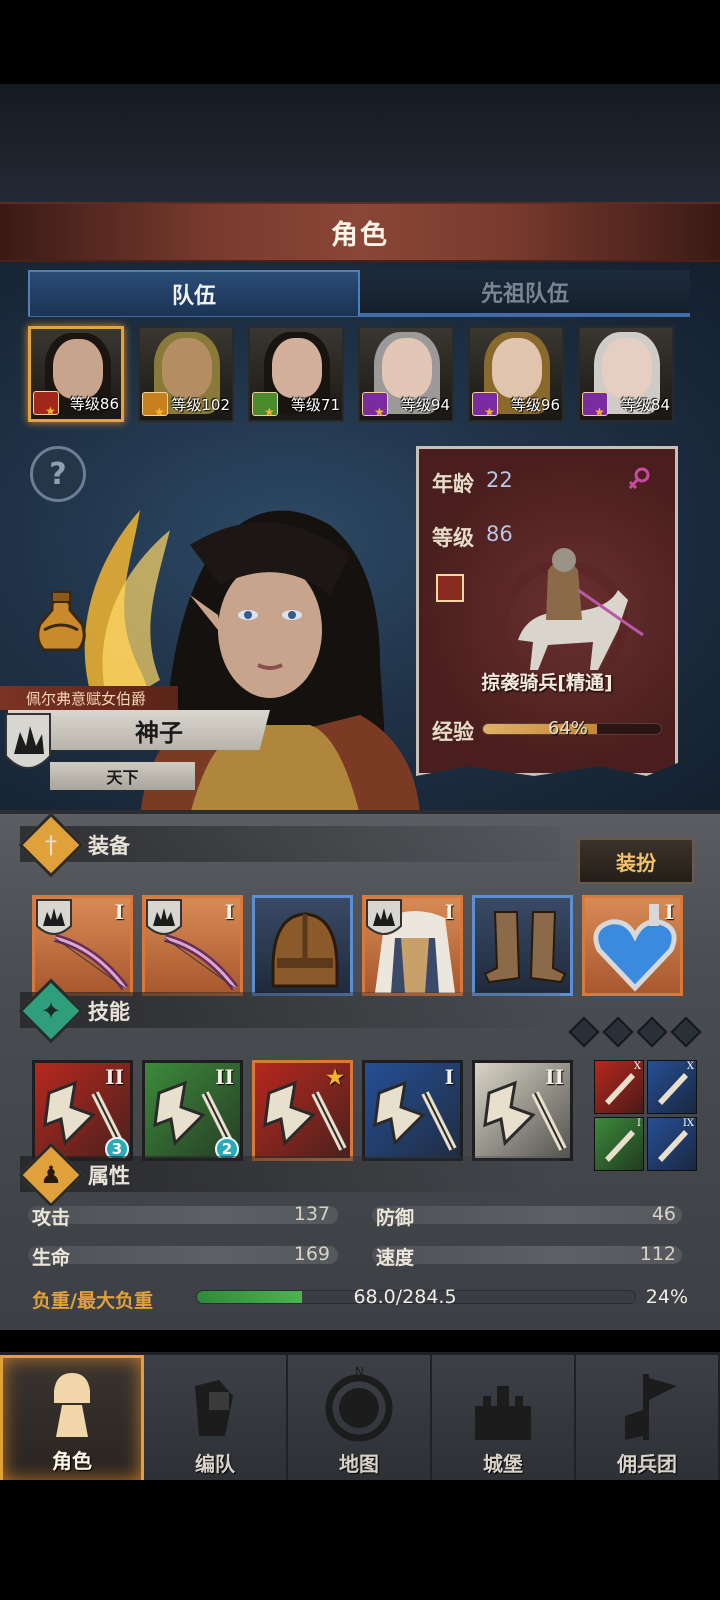 The height and width of the screenshot is (1600, 720). I want to click on roster-level: 等级96, so click(535, 405).